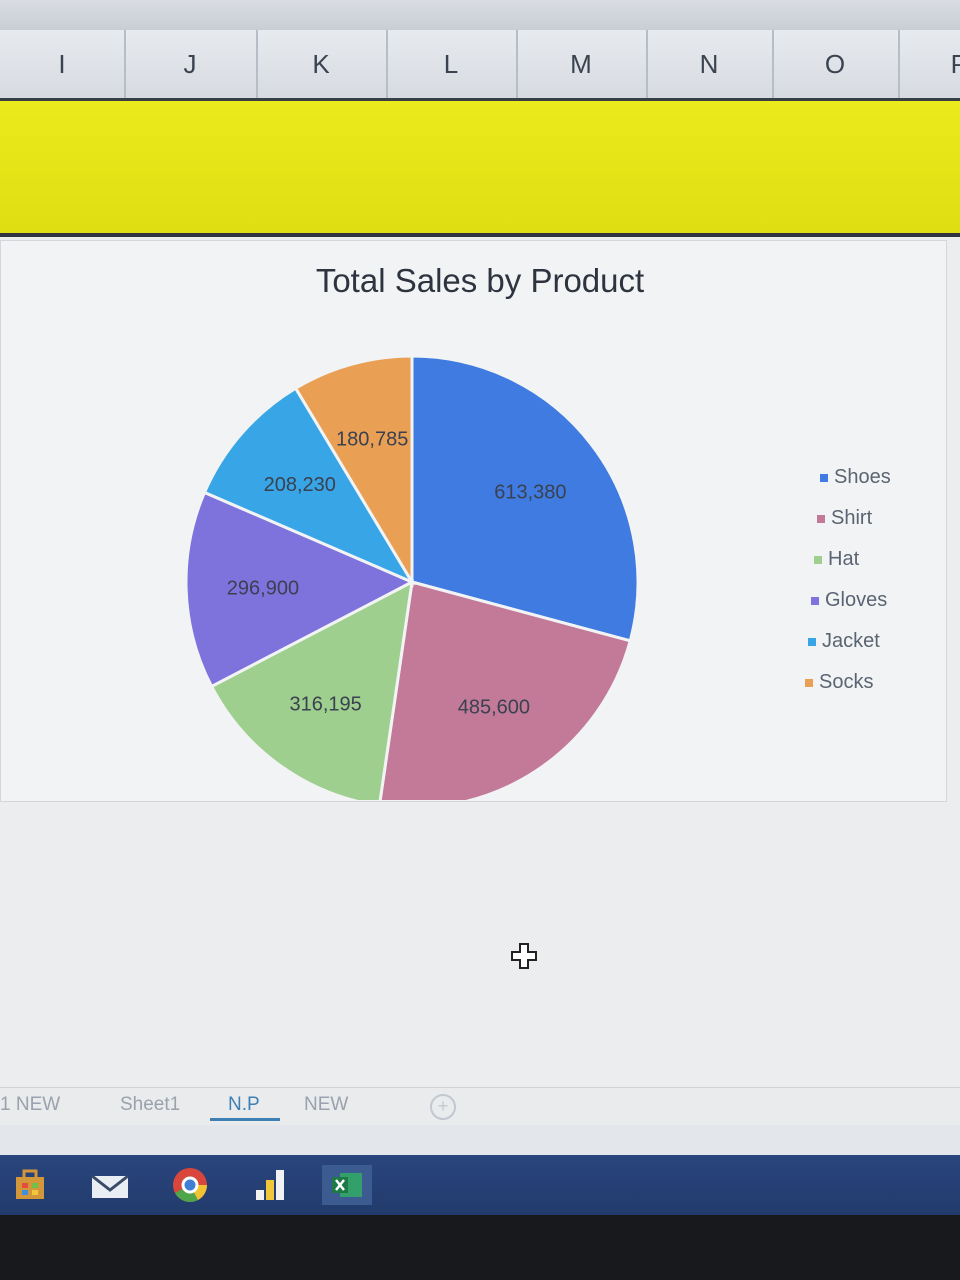 Image resolution: width=960 pixels, height=1280 pixels. I want to click on sheet-tab-1-new: 1 NEW, so click(30, 1105).